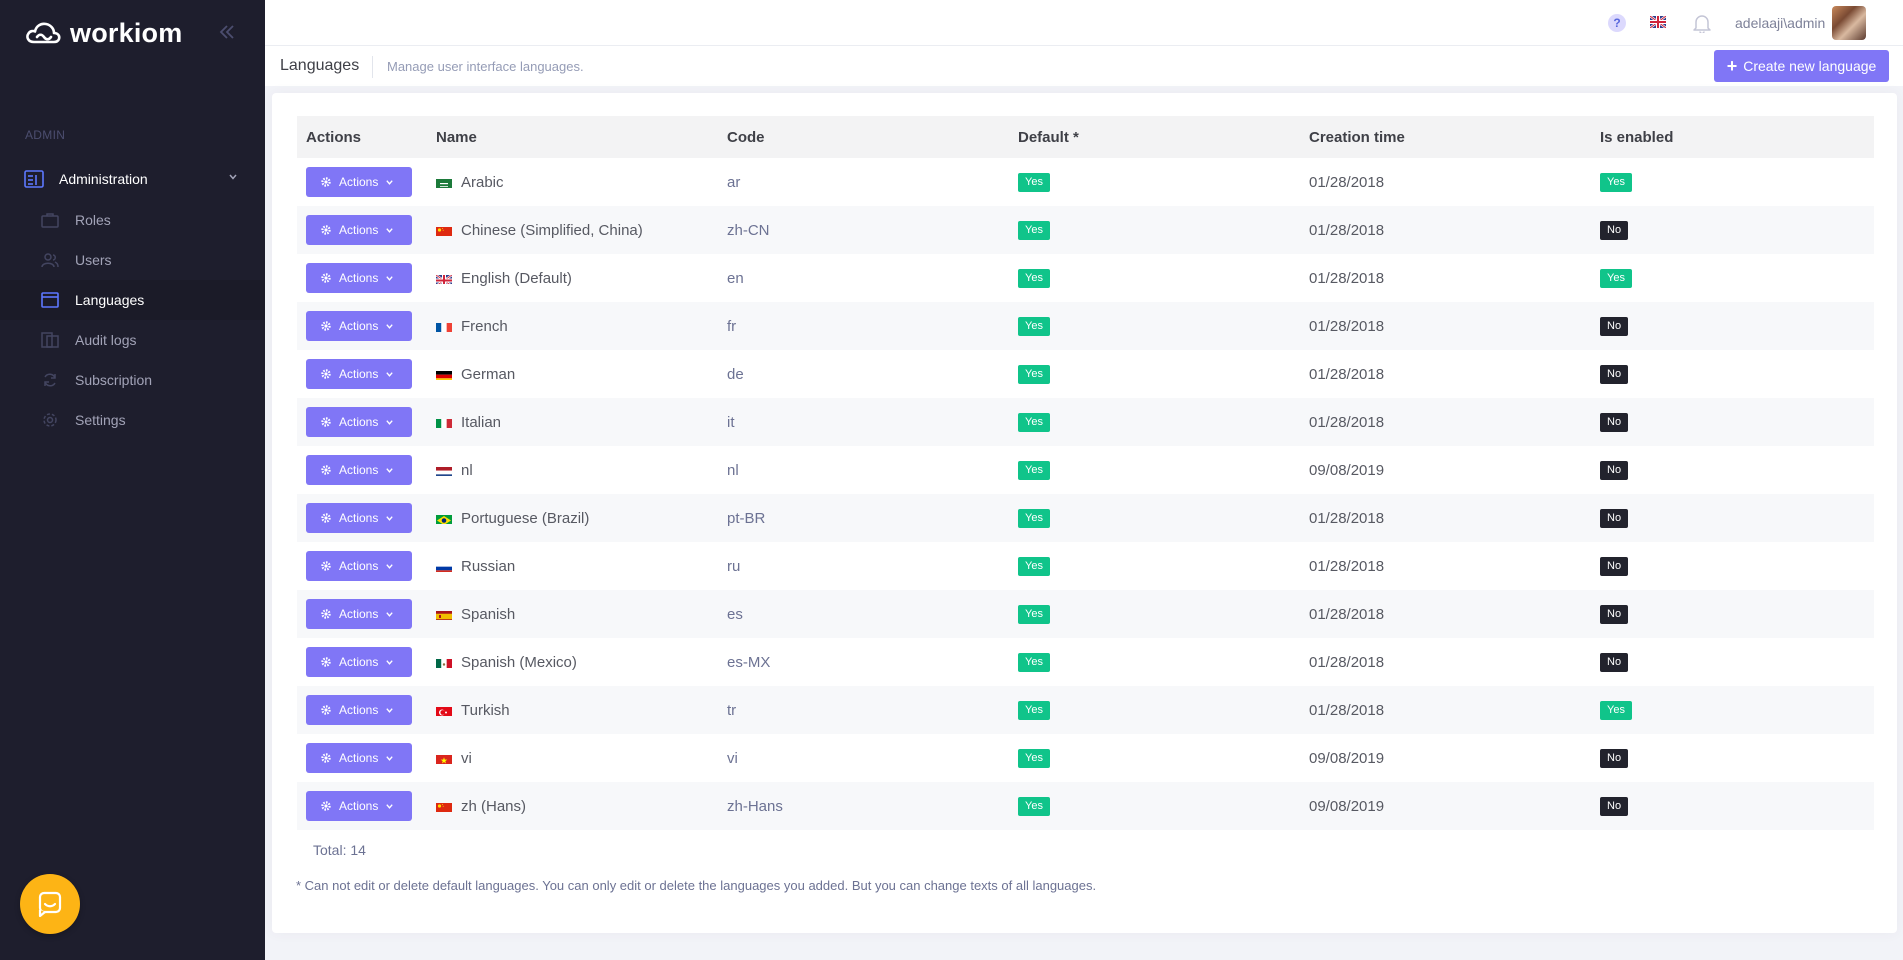  Describe the element at coordinates (110, 300) in the screenshot. I see `sidebar-item-label: Languages` at that location.